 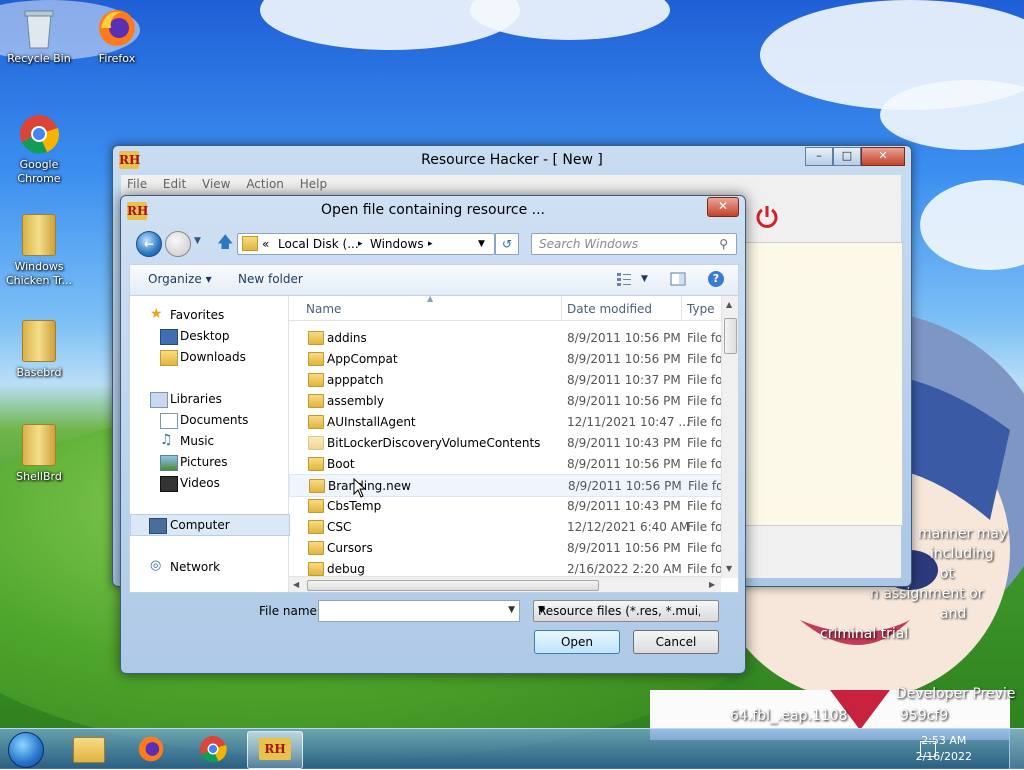 I want to click on menu-edit: Edit, so click(x=174, y=184).